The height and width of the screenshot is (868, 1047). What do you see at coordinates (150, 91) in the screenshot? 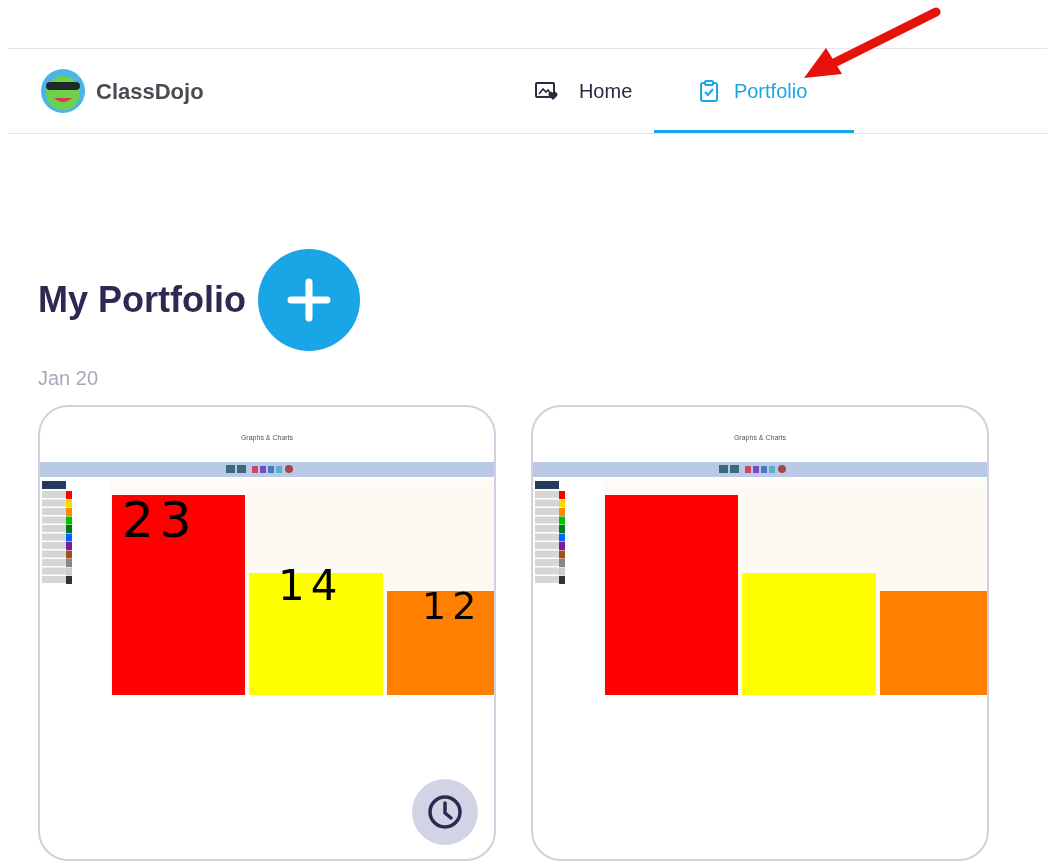
I see `logo-text: ClassDojo` at bounding box center [150, 91].